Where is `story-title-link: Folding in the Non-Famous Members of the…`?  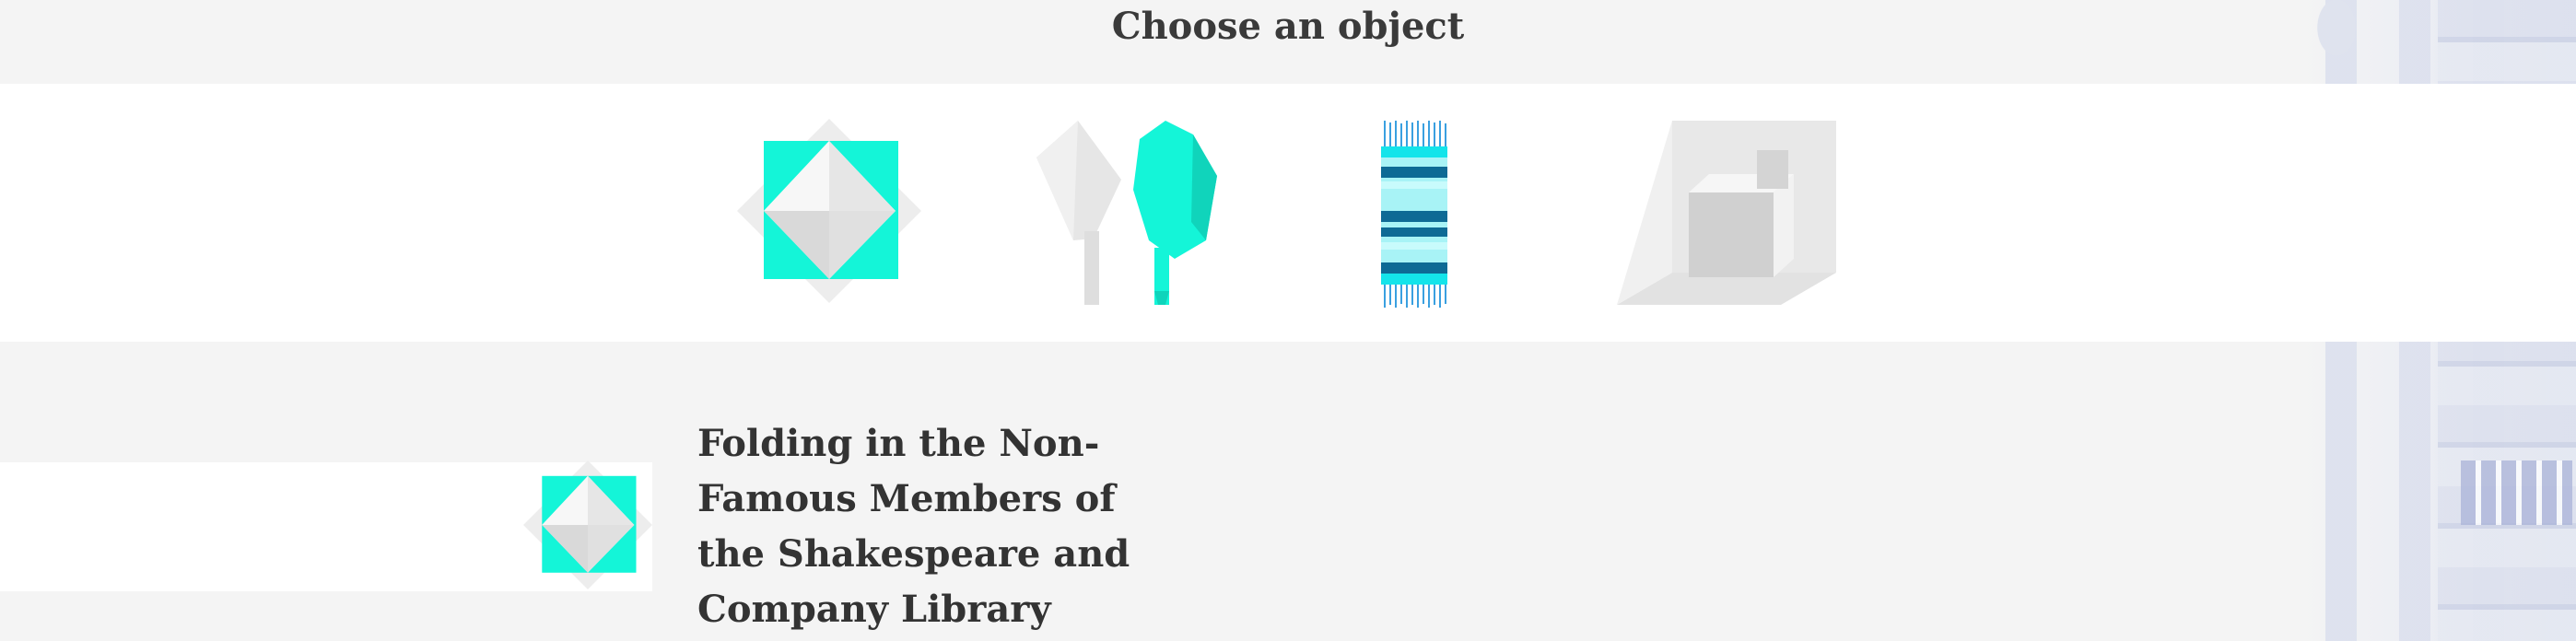 story-title-link: Folding in the Non-Famous Members of the… is located at coordinates (913, 527).